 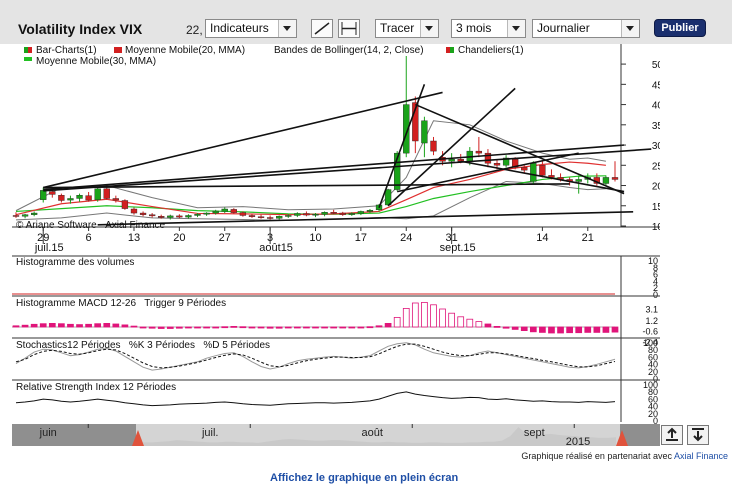 What do you see at coordinates (586, 28) in the screenshot?
I see `interval-select: Journalier` at bounding box center [586, 28].